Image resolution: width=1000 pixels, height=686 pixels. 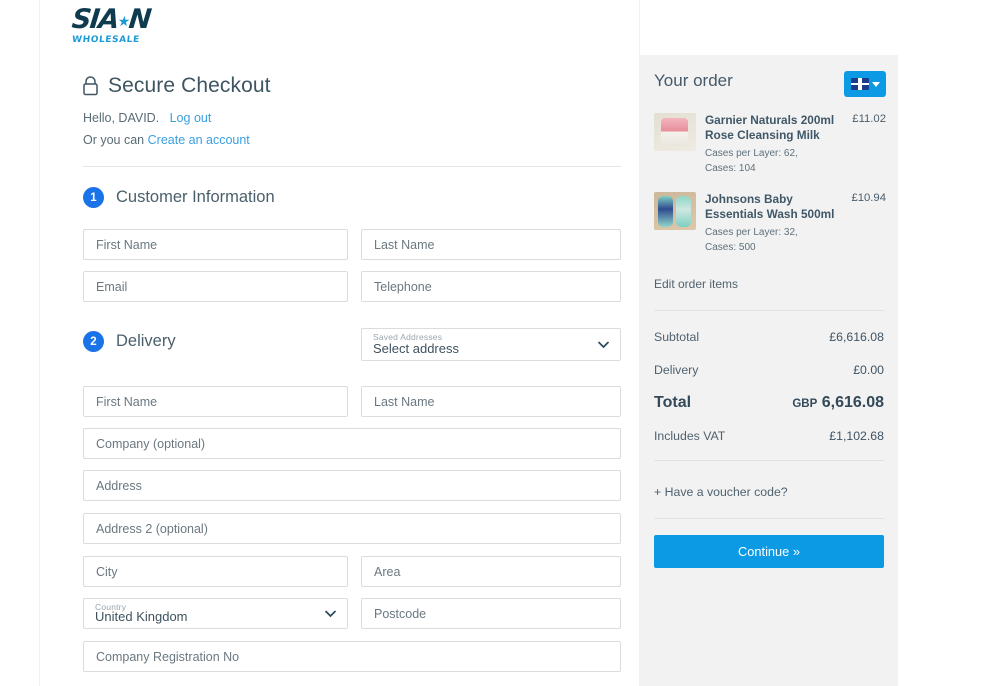 I want to click on vat-value: £1,102.68, so click(x=856, y=436).